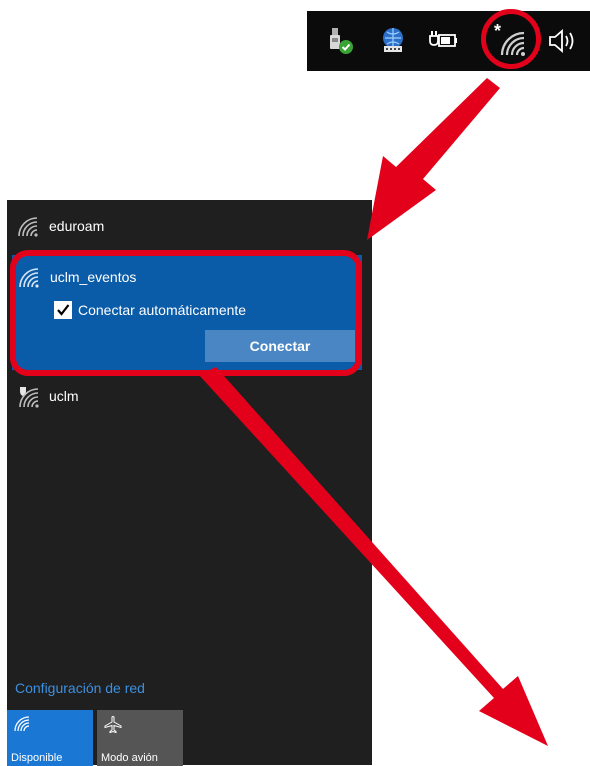 The height and width of the screenshot is (766, 590). What do you see at coordinates (433, 159) in the screenshot?
I see `arrow-tray-to-flyout` at bounding box center [433, 159].